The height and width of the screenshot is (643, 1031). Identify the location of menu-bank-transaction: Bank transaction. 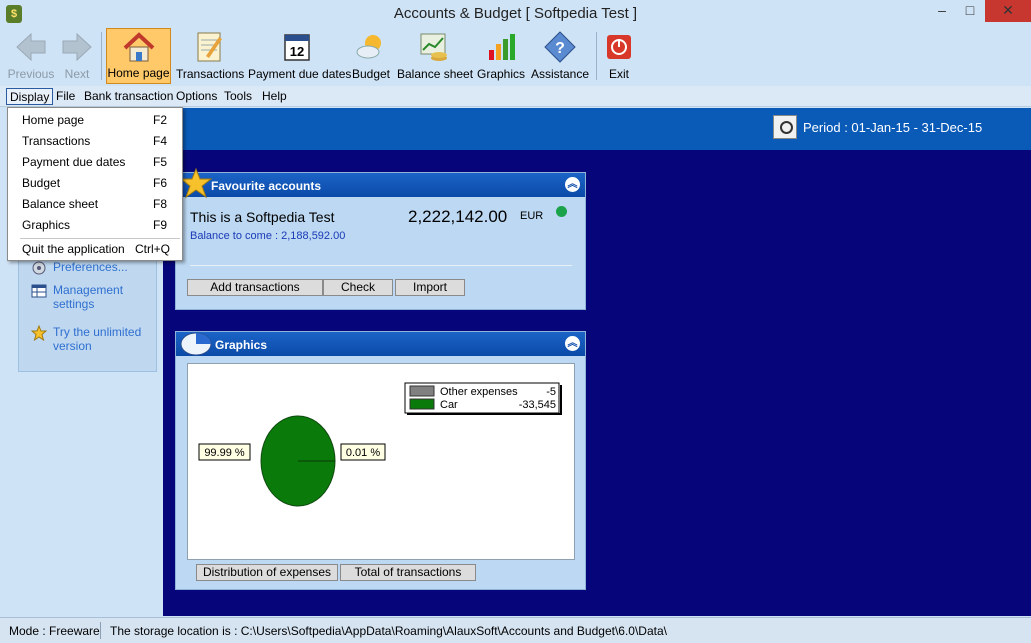
(128, 96).